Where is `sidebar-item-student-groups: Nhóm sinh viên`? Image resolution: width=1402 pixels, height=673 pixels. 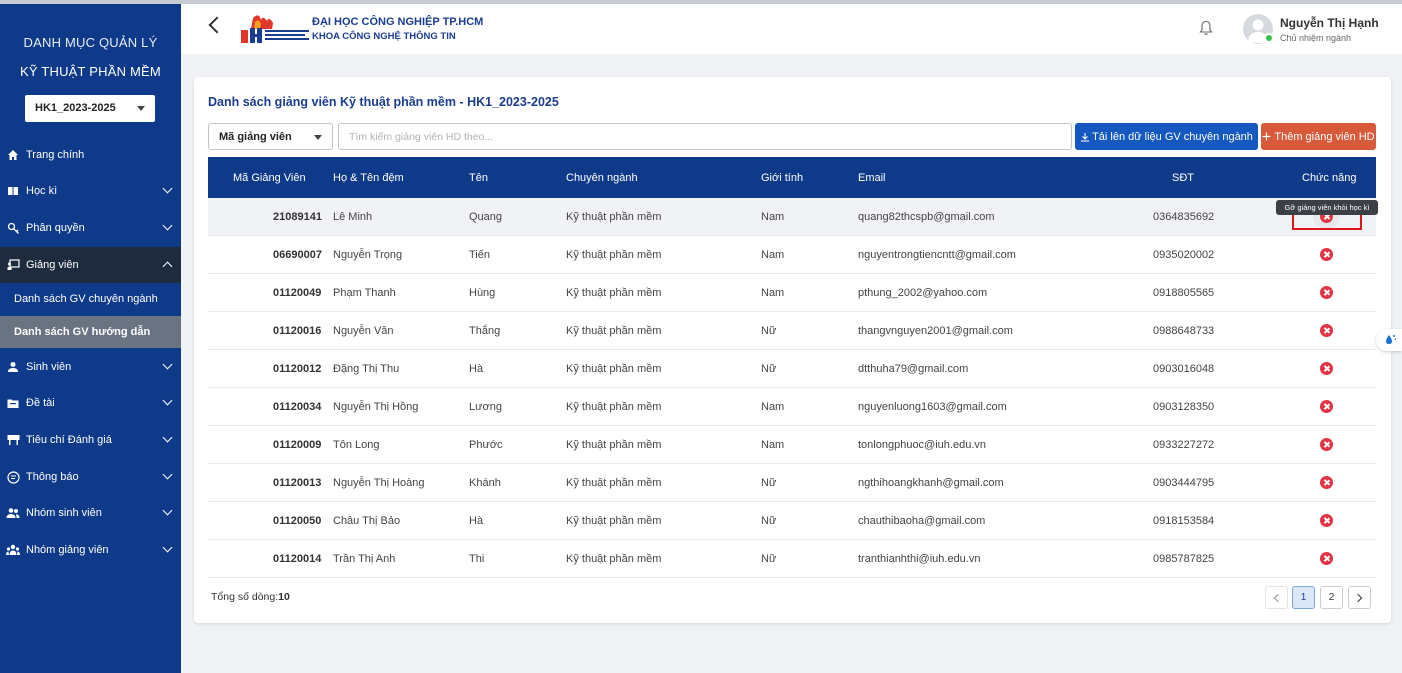 sidebar-item-student-groups: Nhóm sinh viên is located at coordinates (90, 513).